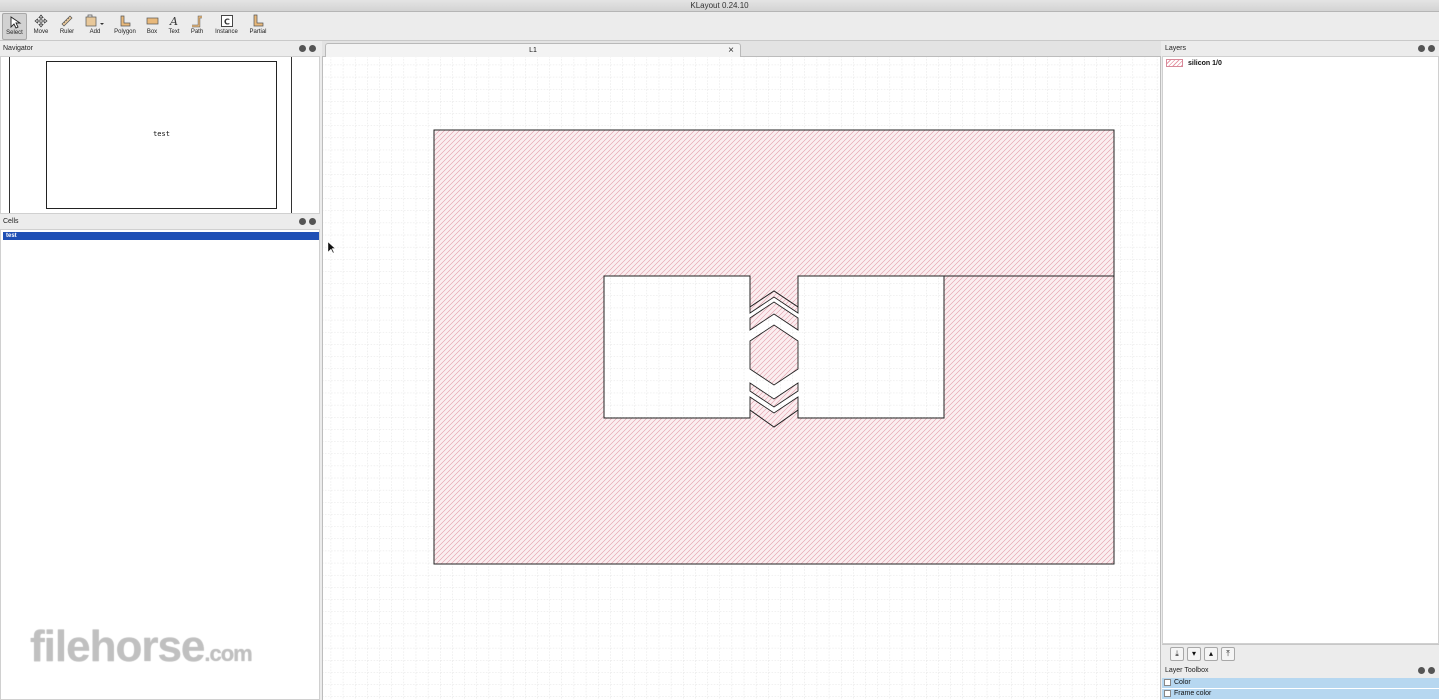 The width and height of the screenshot is (1439, 700). I want to click on move-tool-label: Move, so click(41, 32).